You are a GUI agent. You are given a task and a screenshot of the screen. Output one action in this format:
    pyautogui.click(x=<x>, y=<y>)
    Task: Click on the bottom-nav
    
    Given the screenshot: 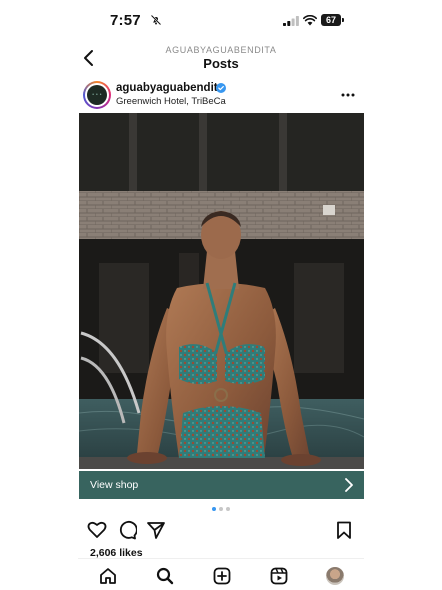 What is the action you would take?
    pyautogui.click(x=221, y=574)
    